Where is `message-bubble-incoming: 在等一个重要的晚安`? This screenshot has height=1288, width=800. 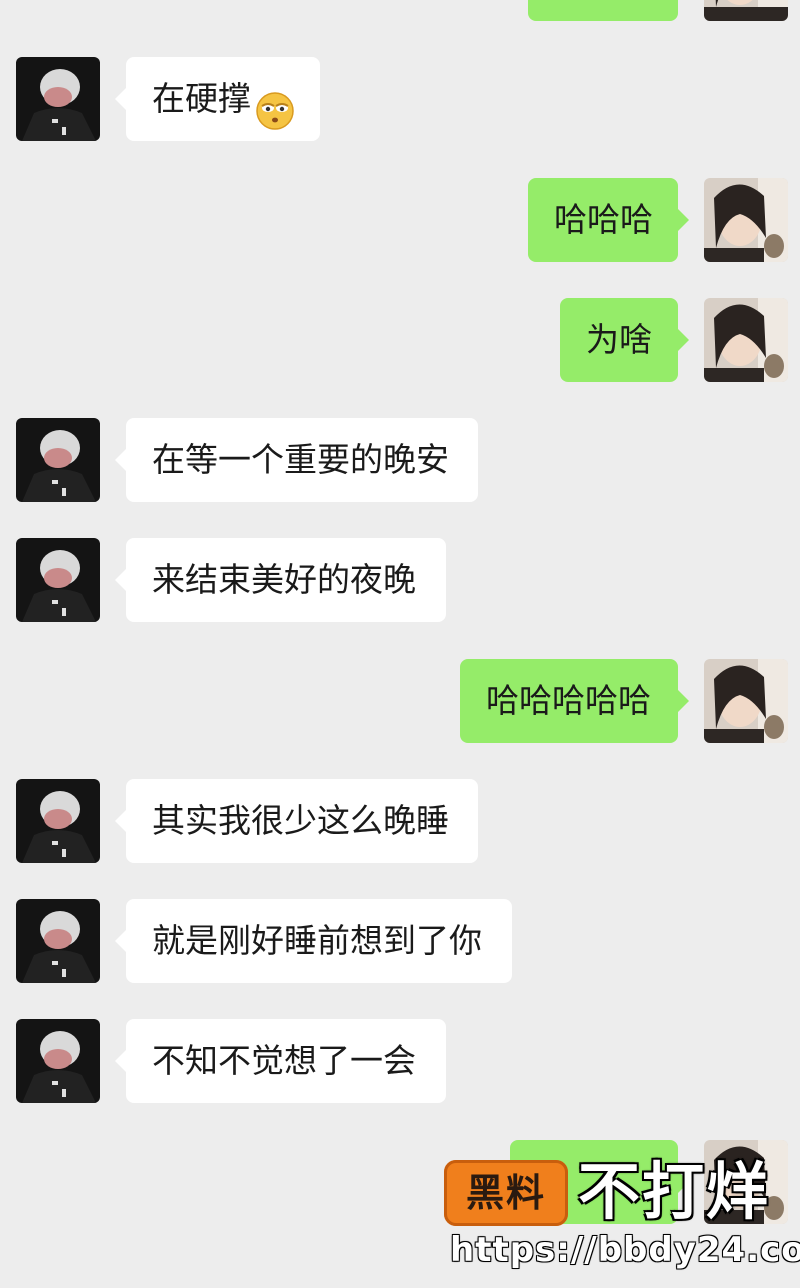 message-bubble-incoming: 在等一个重要的晚安 is located at coordinates (296, 460).